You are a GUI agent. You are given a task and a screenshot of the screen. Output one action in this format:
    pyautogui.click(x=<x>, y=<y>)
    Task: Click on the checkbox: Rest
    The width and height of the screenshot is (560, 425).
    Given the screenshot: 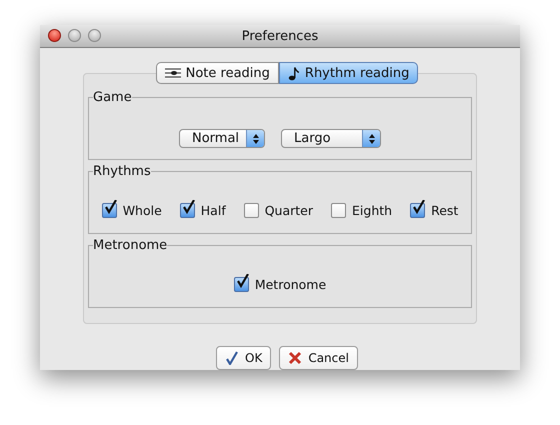 What is the action you would take?
    pyautogui.click(x=434, y=210)
    